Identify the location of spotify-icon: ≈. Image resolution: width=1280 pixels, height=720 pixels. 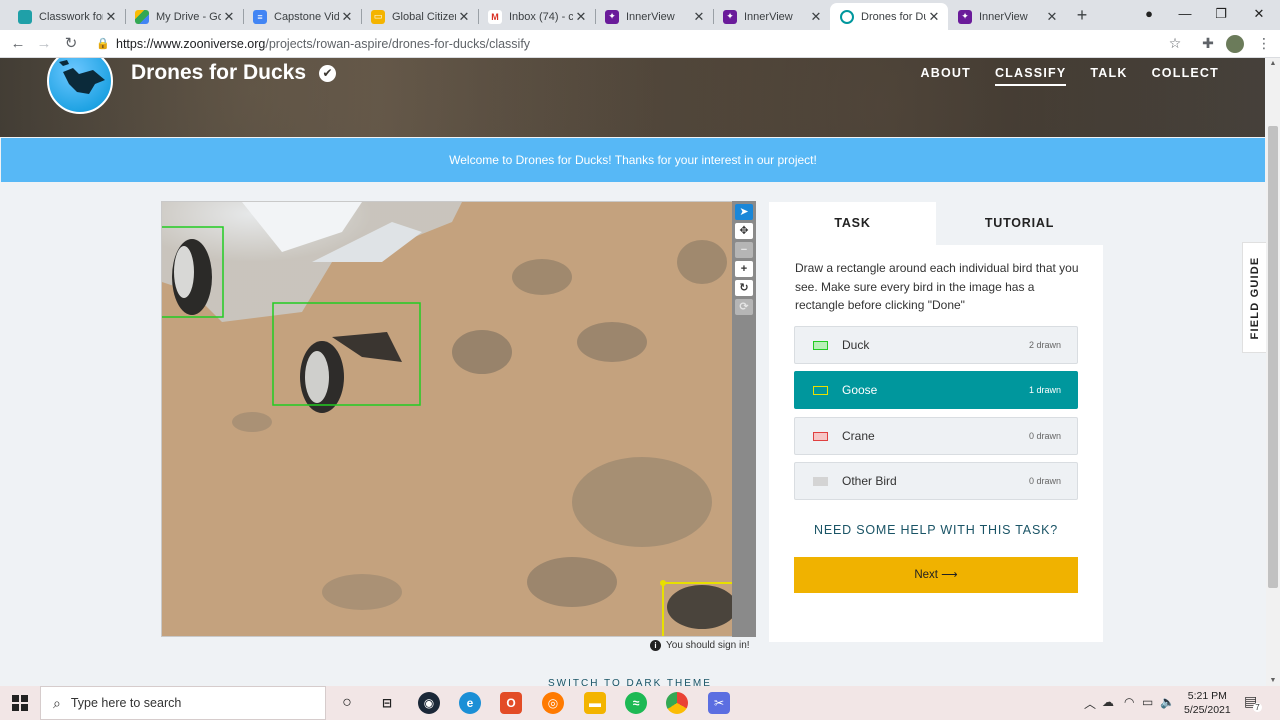
(636, 703).